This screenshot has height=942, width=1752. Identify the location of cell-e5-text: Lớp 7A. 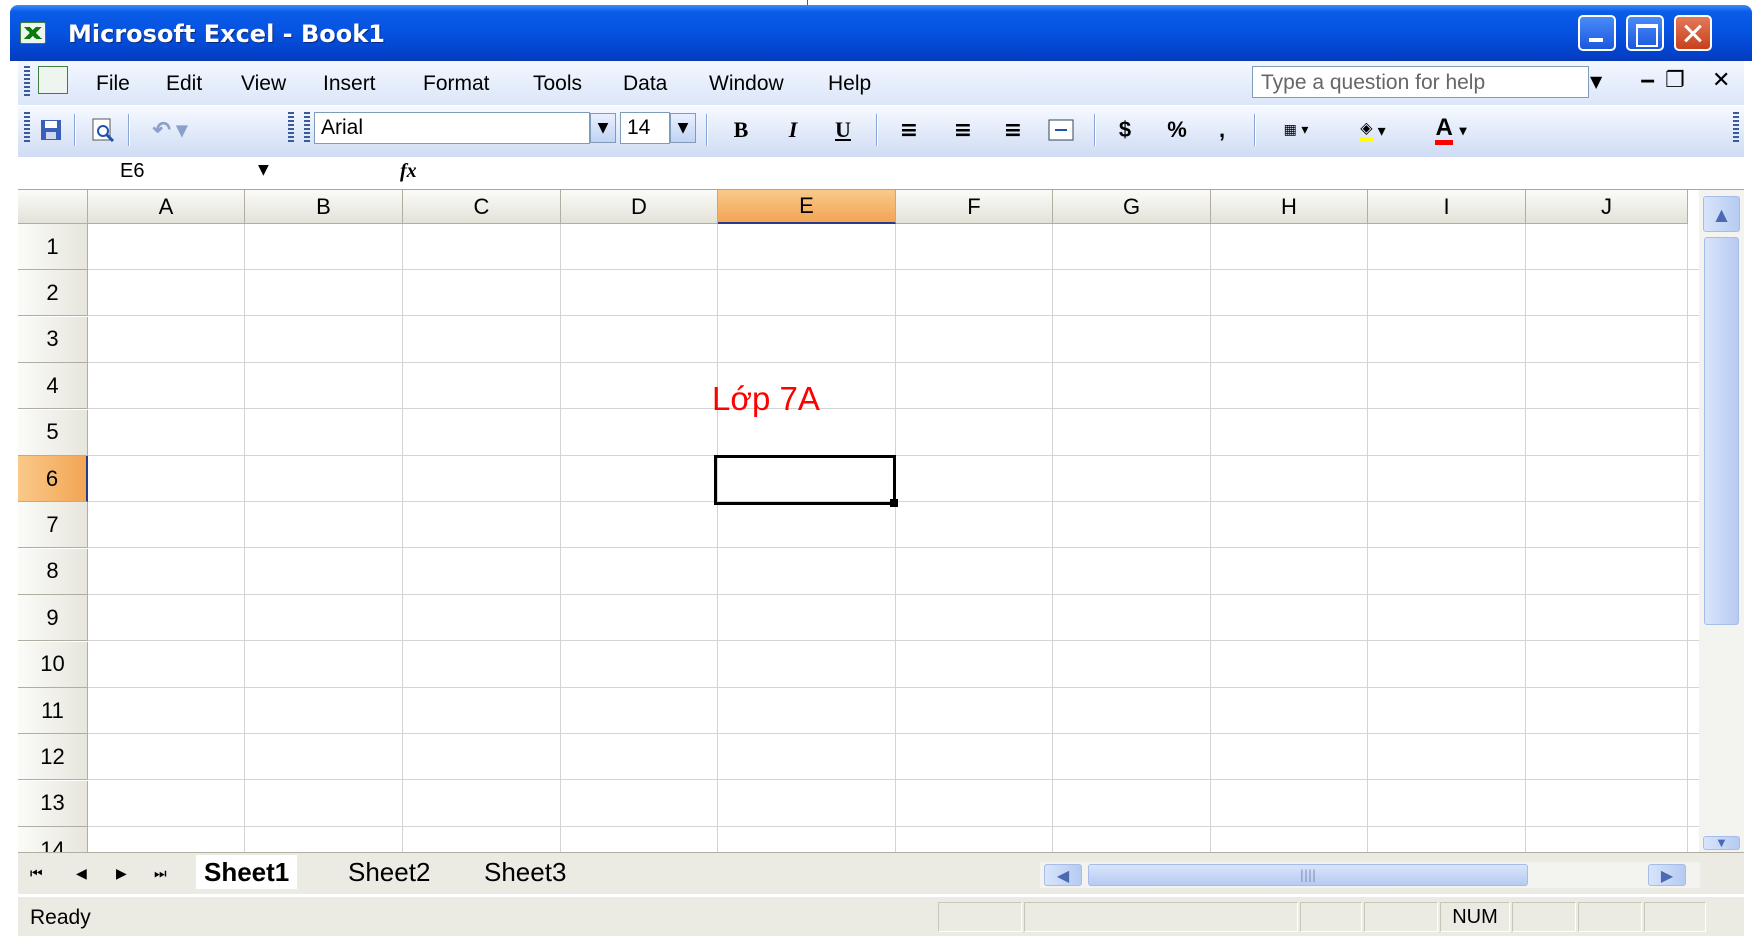
(766, 398).